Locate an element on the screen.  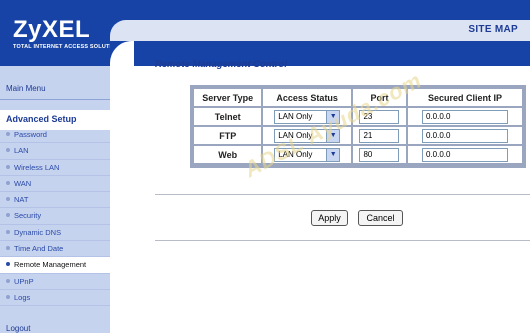
sidebar-item-label: Security is located at coordinates (28, 216).